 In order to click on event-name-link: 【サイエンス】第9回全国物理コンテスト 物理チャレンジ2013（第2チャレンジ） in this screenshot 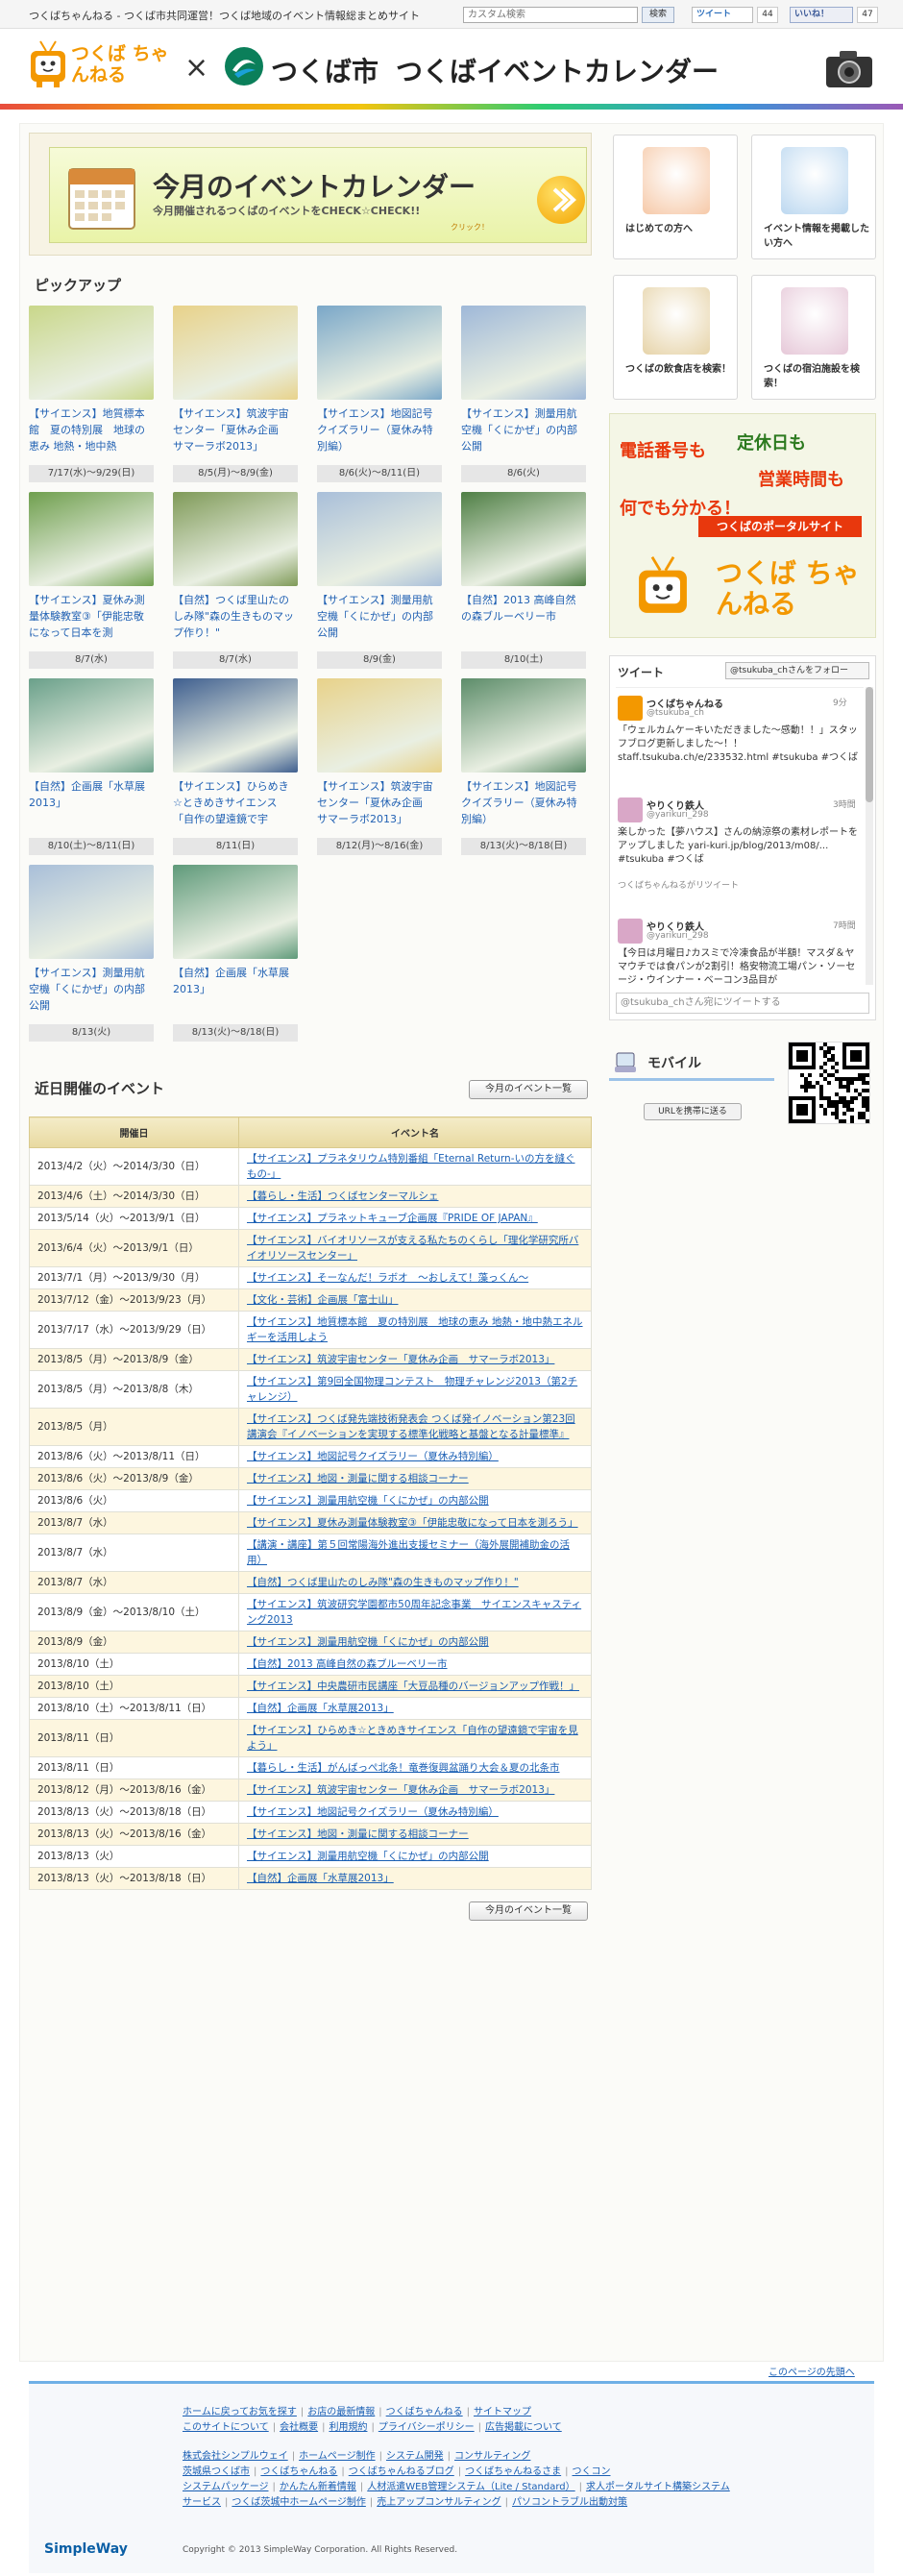, I will do `click(412, 1389)`.